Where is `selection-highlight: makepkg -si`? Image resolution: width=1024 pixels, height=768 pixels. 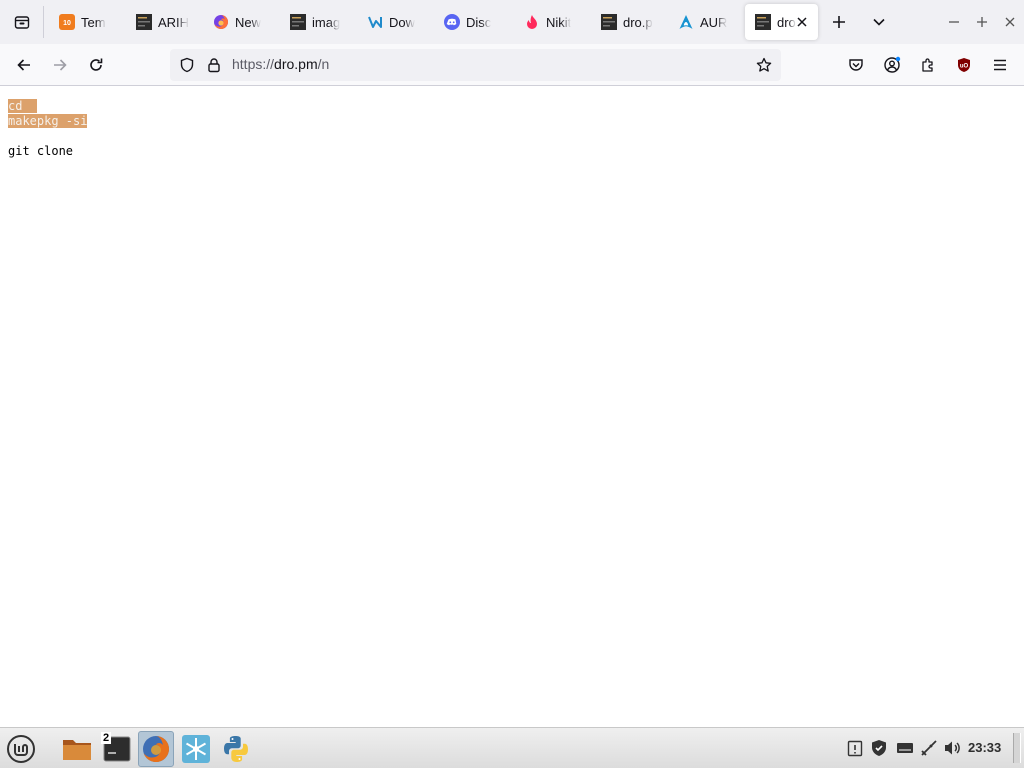
selection-highlight: makepkg -si is located at coordinates (48, 121).